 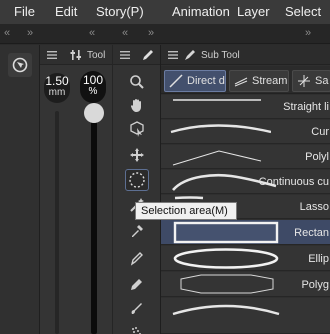 What do you see at coordinates (304, 81) in the screenshot?
I see `saturated-line-icon` at bounding box center [304, 81].